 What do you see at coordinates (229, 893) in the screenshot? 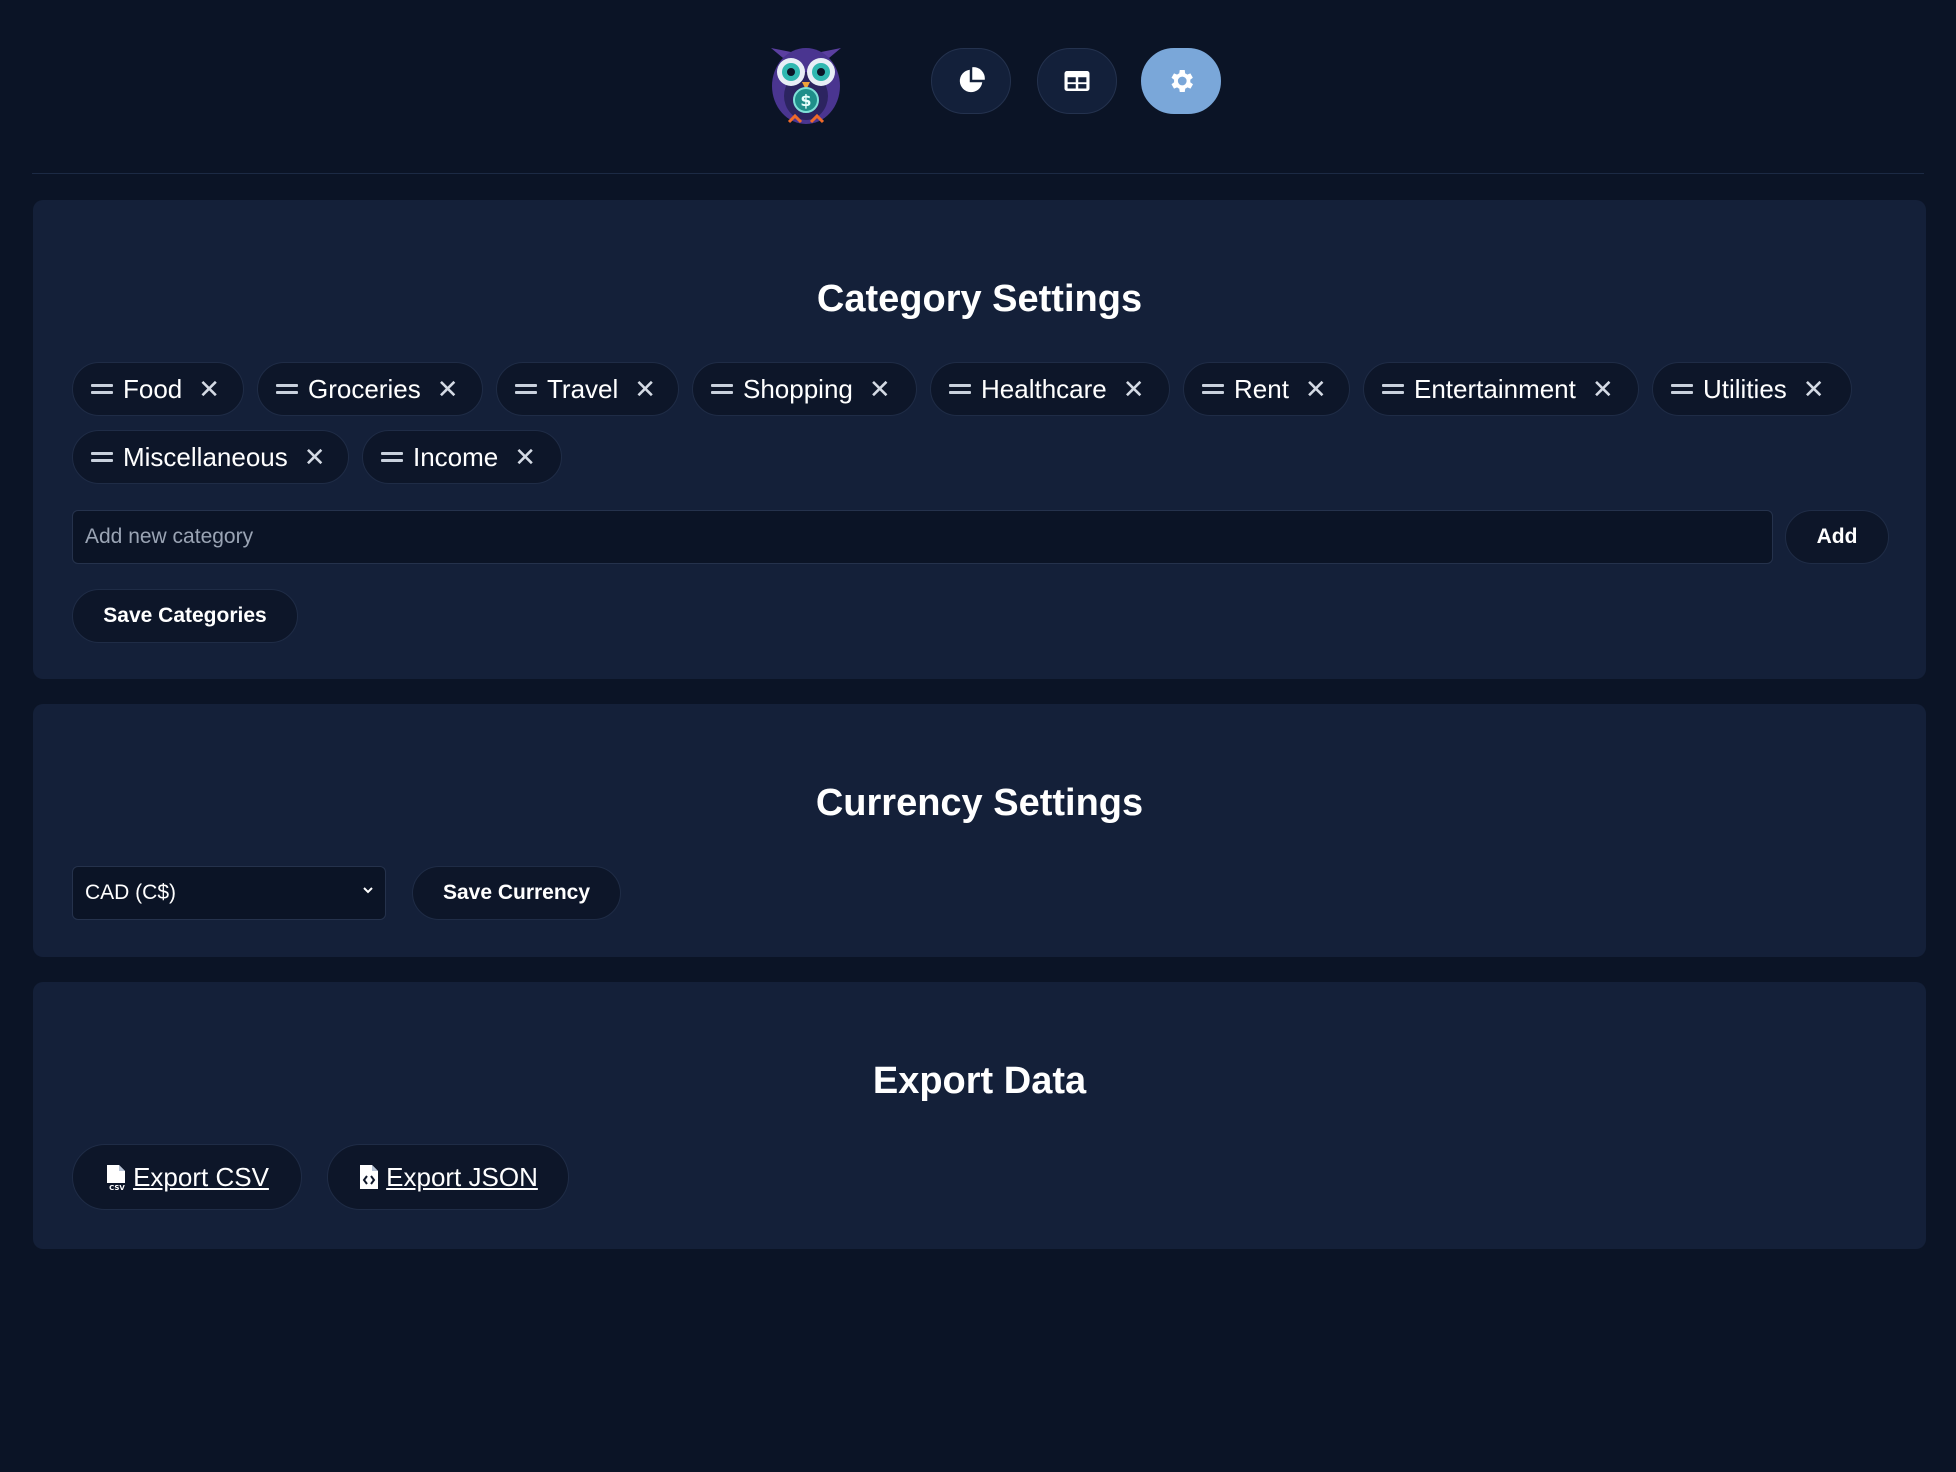
I see `currency-select: CAD (C$)` at bounding box center [229, 893].